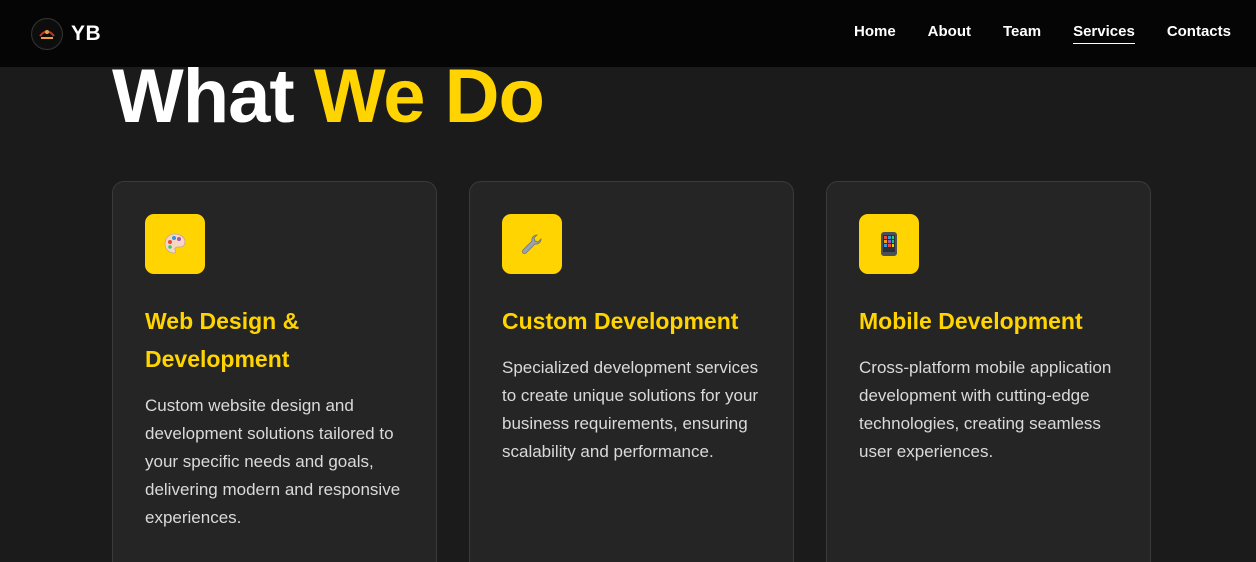  Describe the element at coordinates (175, 244) in the screenshot. I see `palette-icon` at that location.